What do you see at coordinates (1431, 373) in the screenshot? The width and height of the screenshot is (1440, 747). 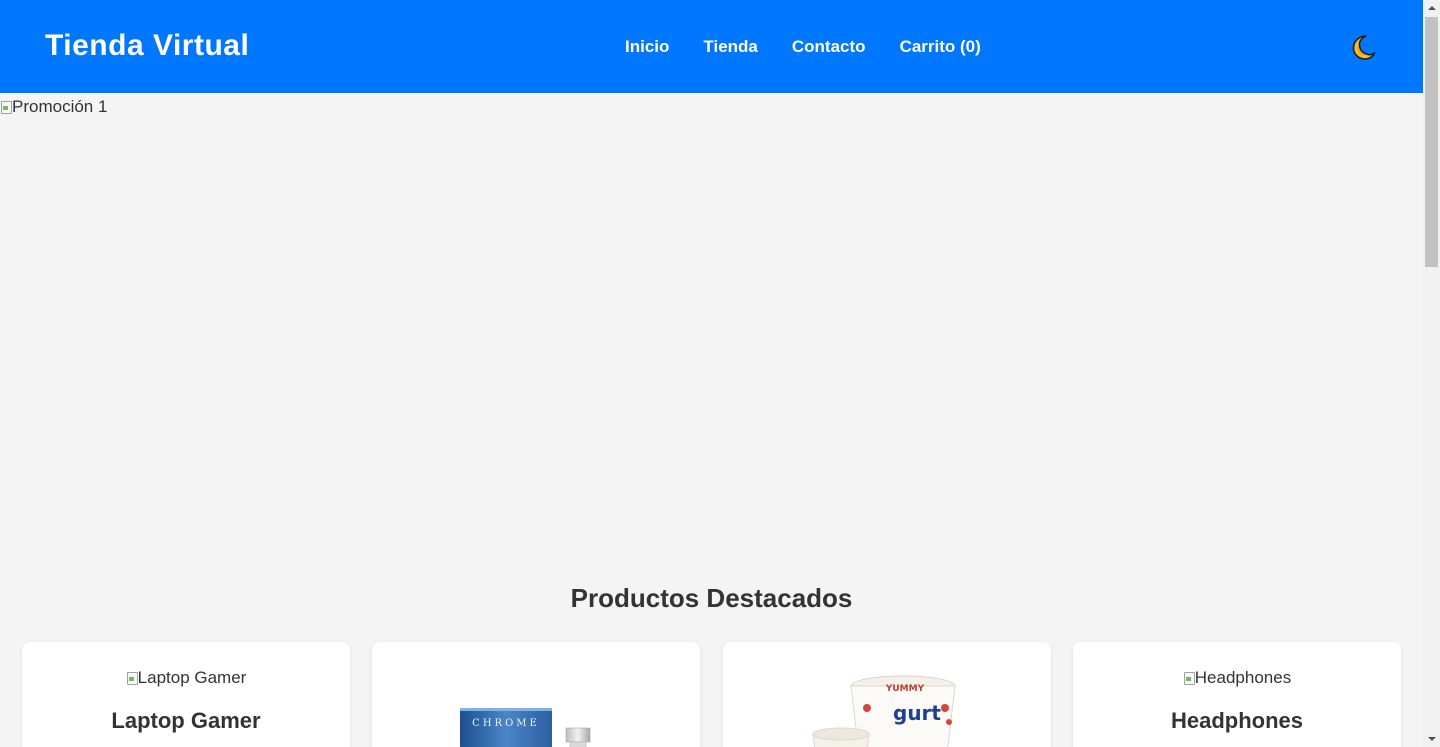 I see `vertical-scrollbar` at bounding box center [1431, 373].